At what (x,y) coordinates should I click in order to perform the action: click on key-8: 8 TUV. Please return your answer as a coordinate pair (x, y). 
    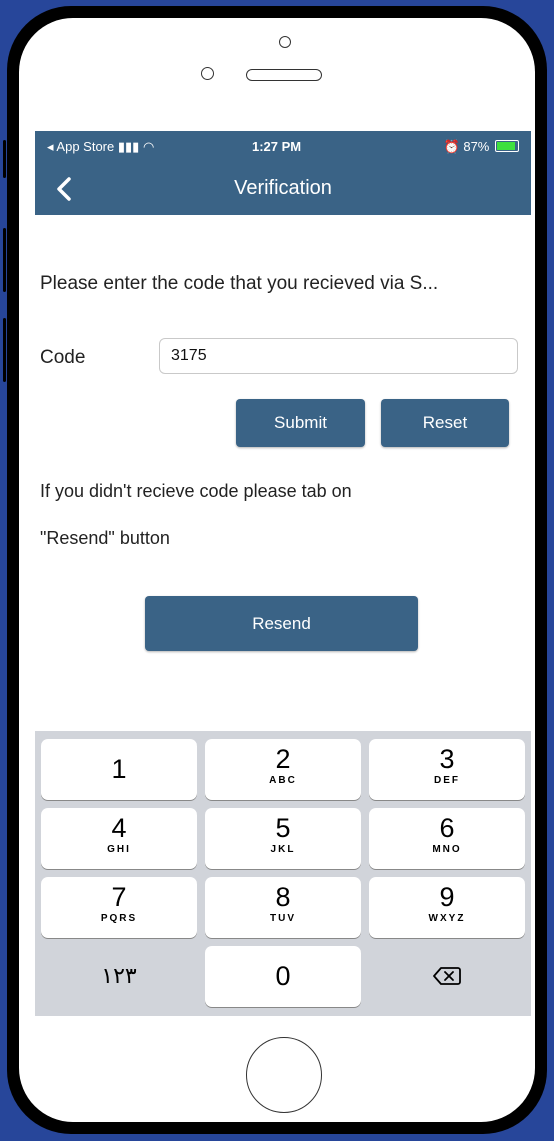
    Looking at the image, I should click on (283, 907).